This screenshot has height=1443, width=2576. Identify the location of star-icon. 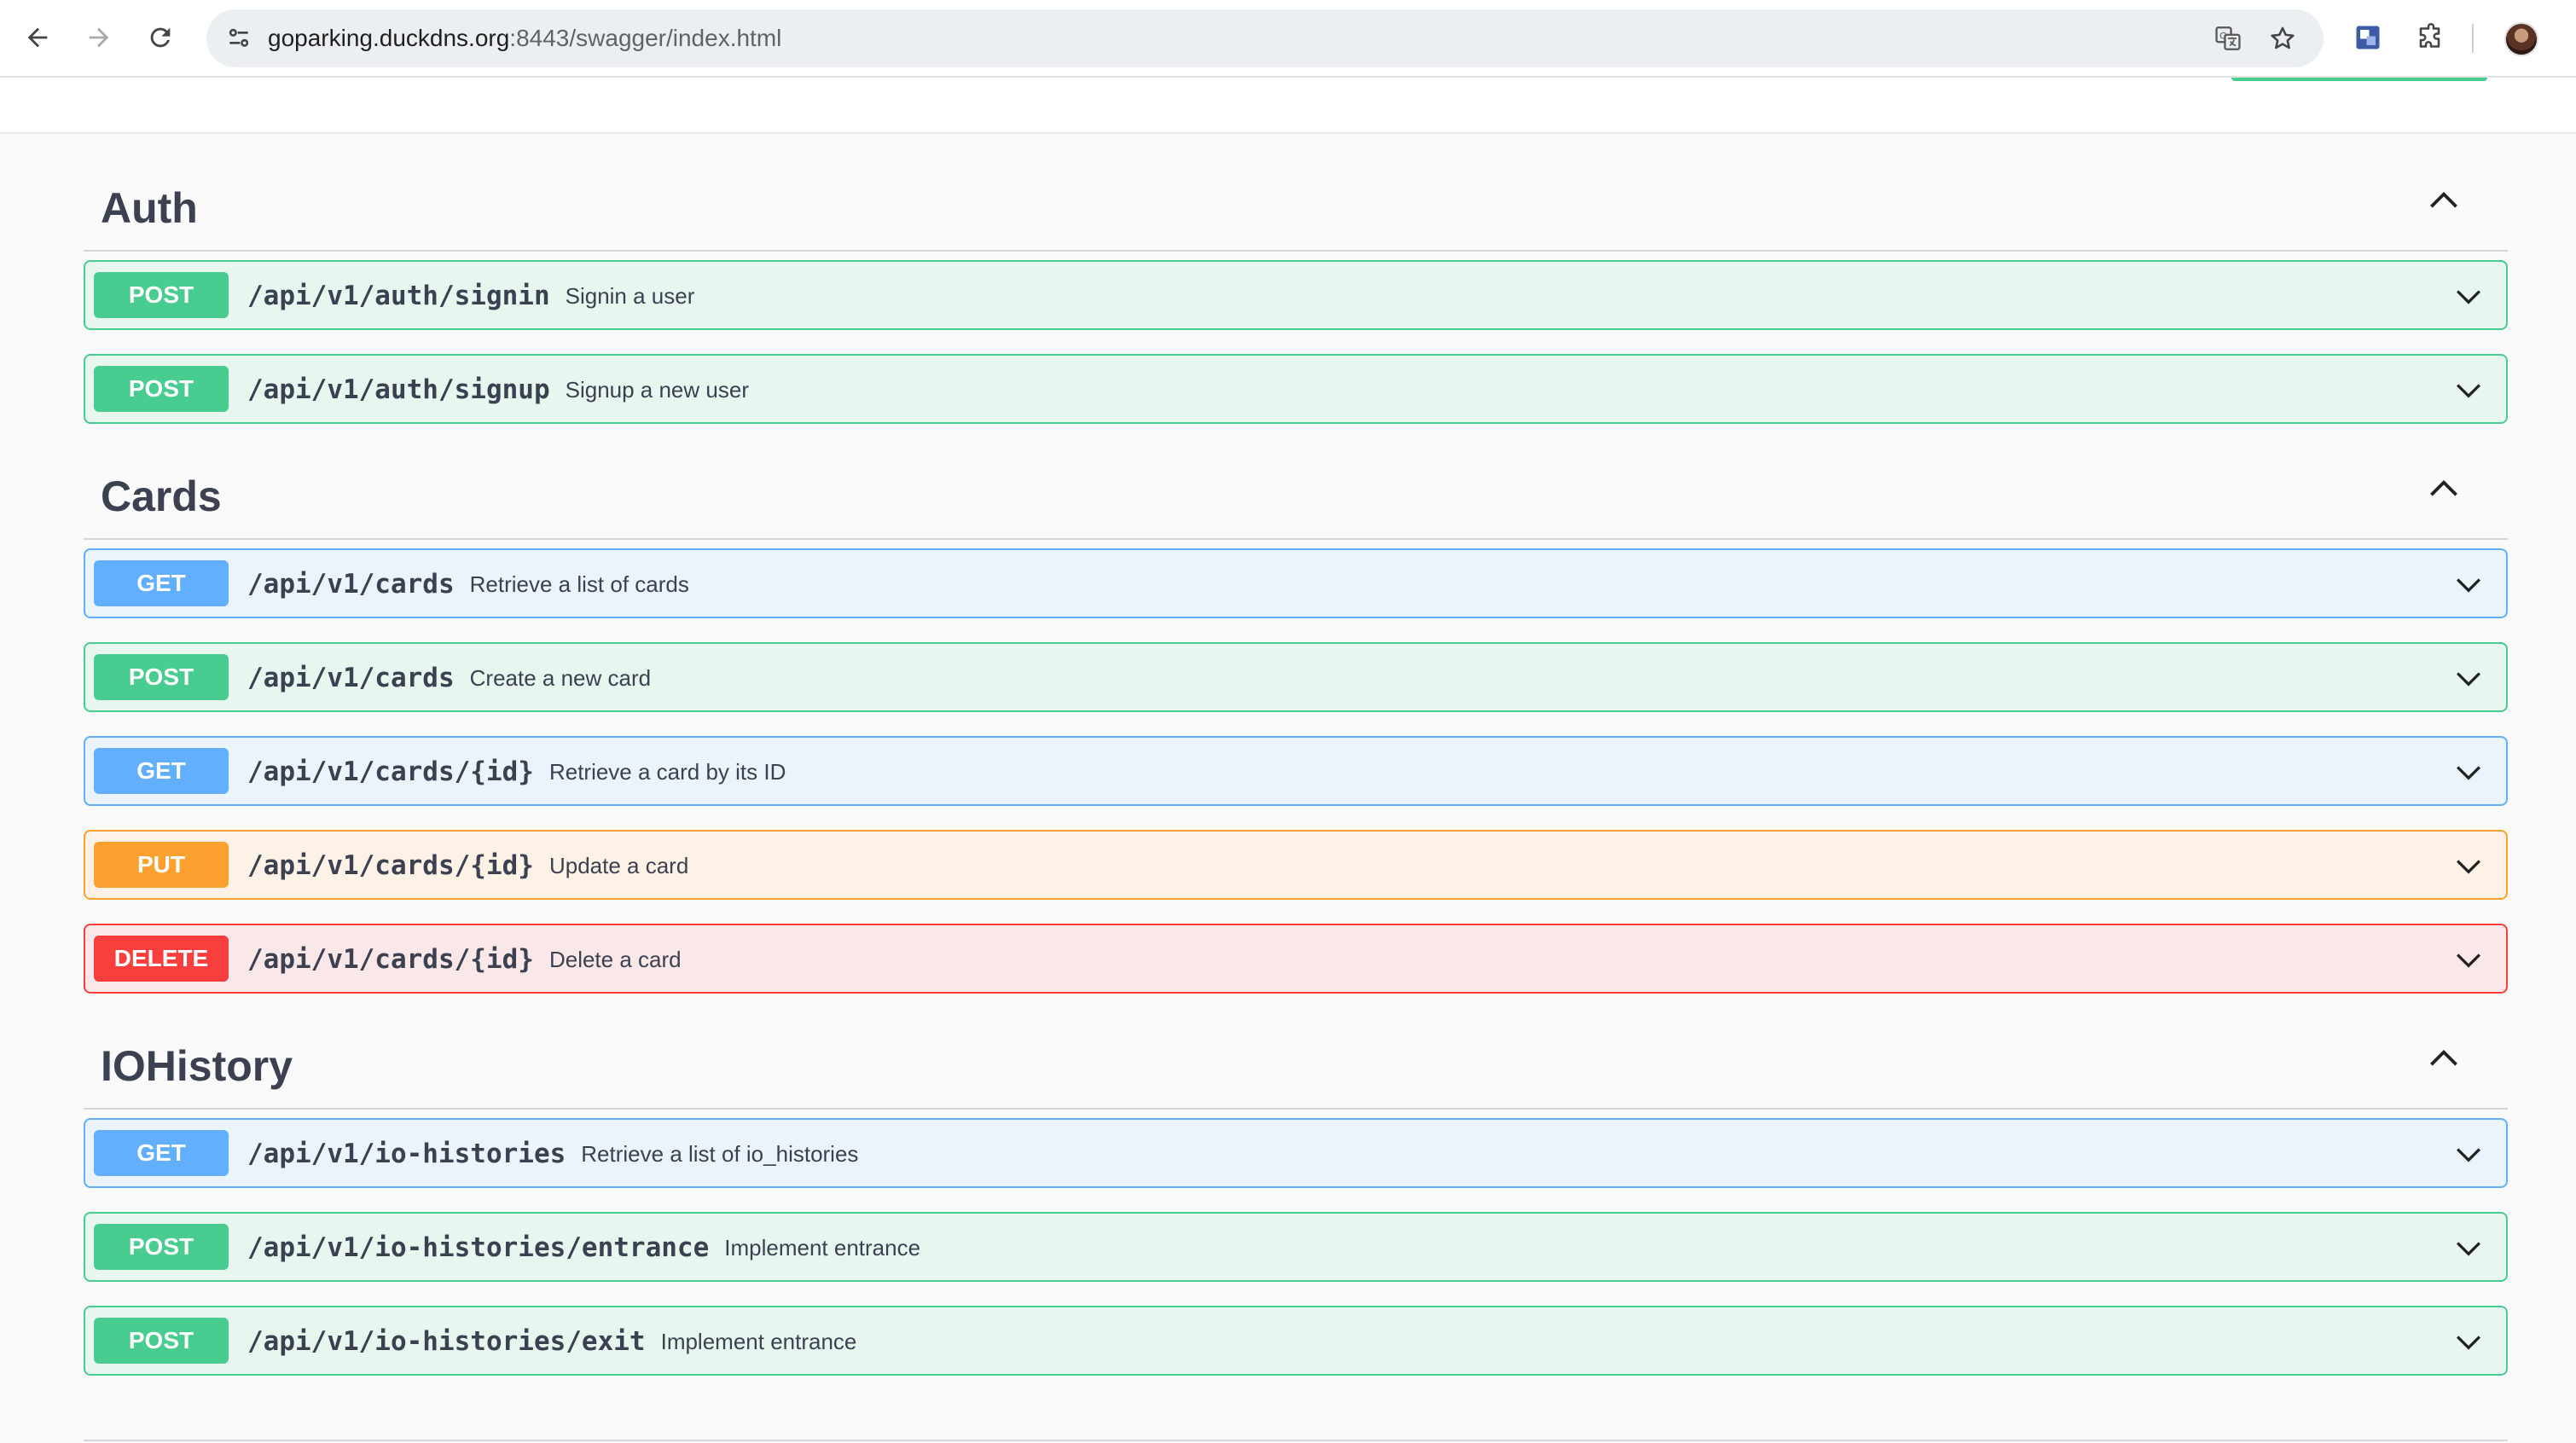
(2283, 38).